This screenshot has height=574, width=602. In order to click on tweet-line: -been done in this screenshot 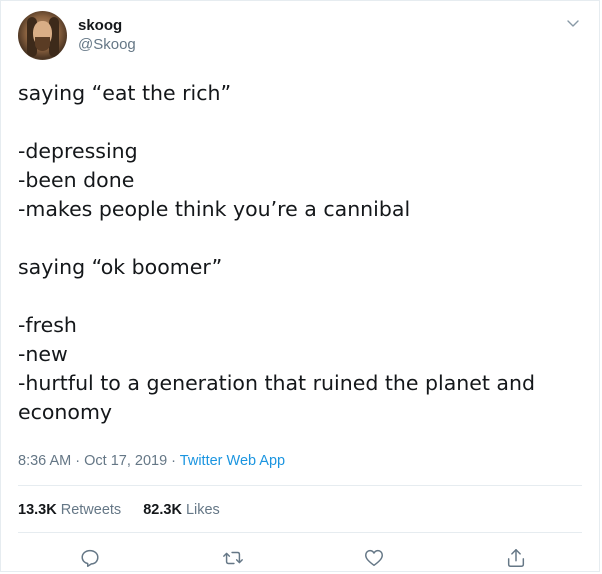, I will do `click(76, 180)`.